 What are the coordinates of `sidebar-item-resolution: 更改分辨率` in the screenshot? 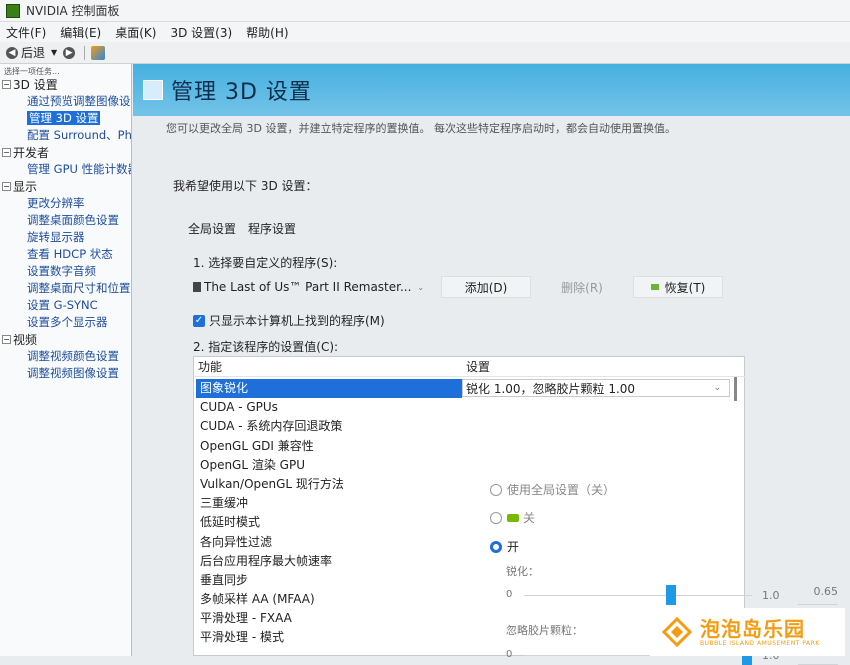 It's located at (66, 203).